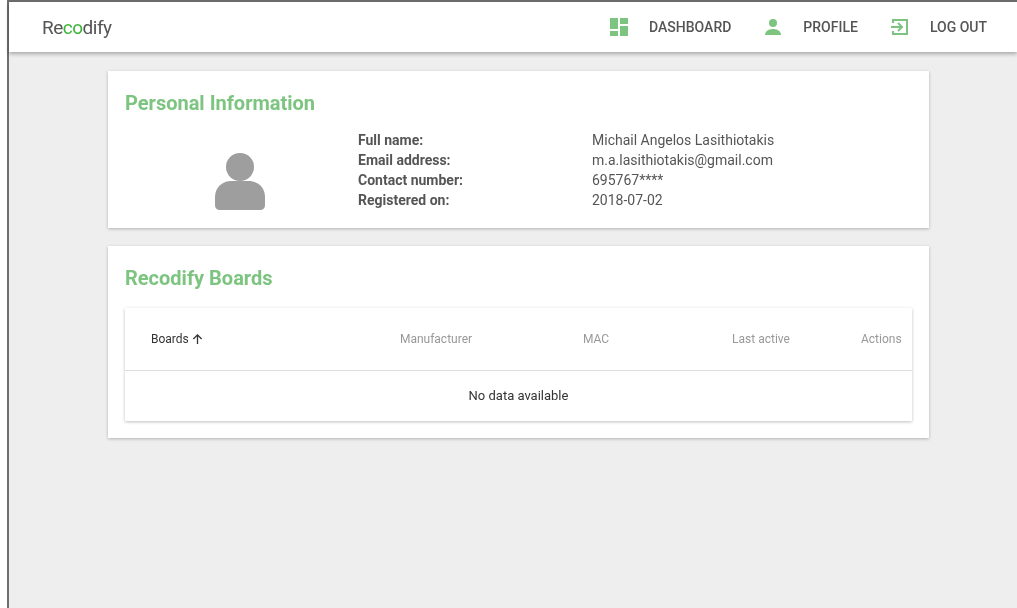  I want to click on section-title: Recodify Boards, so click(199, 278).